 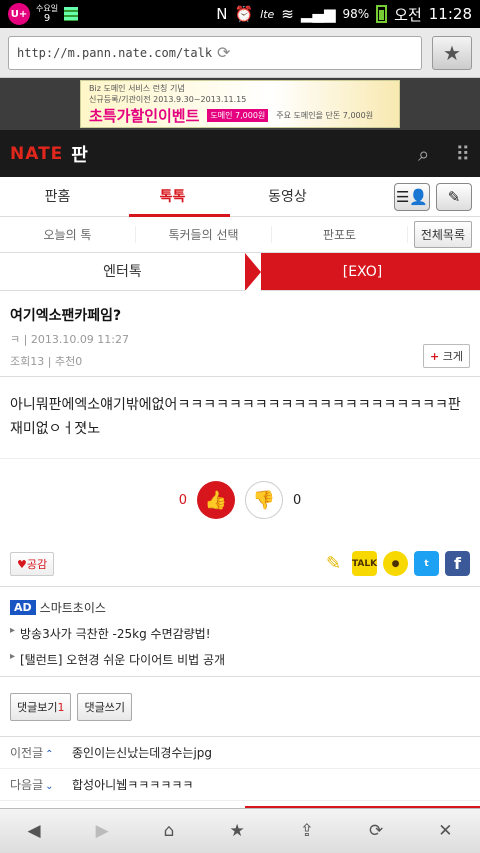 What do you see at coordinates (37, 707) in the screenshot?
I see `view-comments-label: 댓글보기` at bounding box center [37, 707].